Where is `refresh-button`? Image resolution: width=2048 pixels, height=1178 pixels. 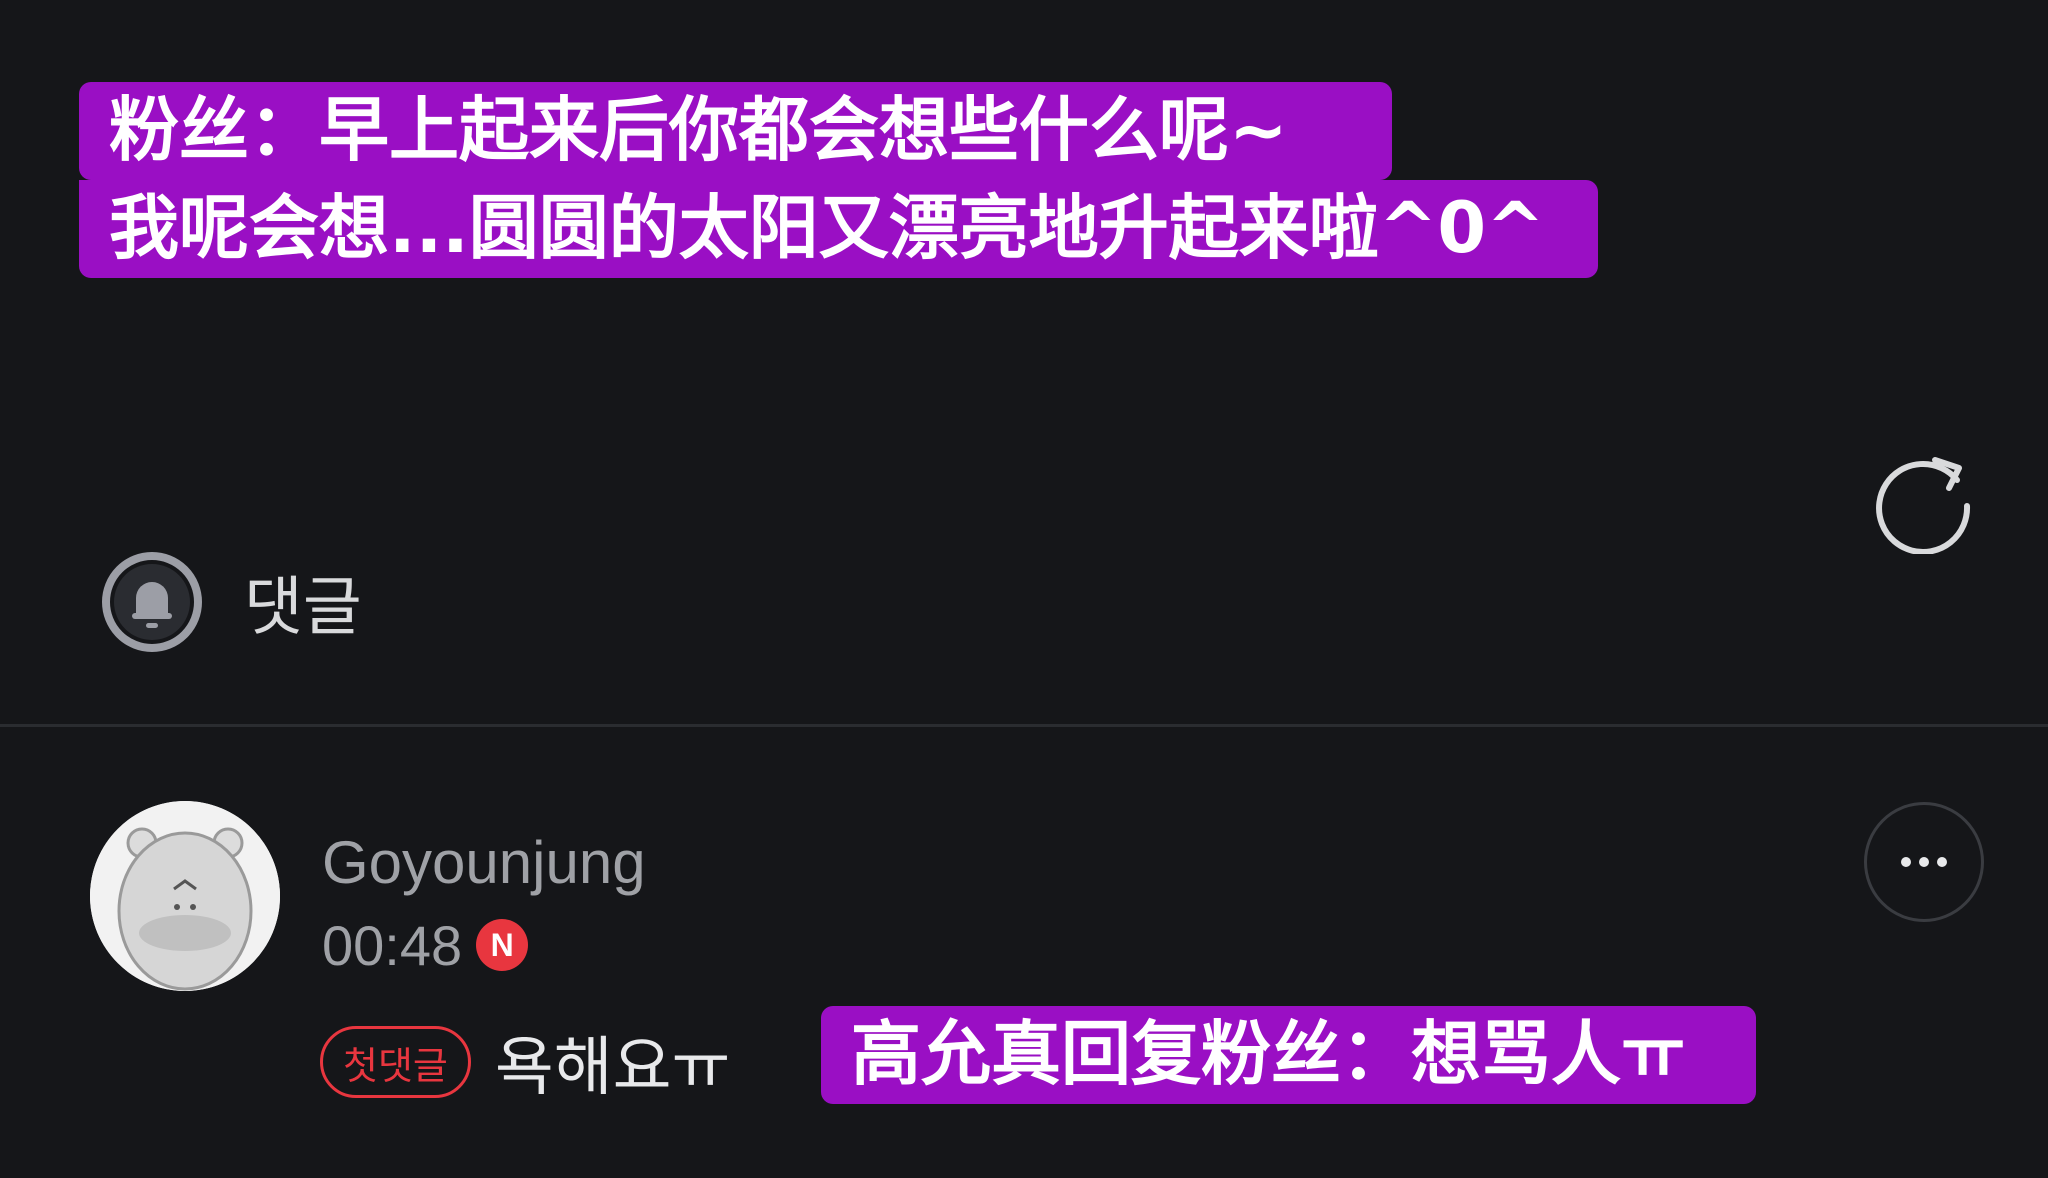 refresh-button is located at coordinates (1927, 502).